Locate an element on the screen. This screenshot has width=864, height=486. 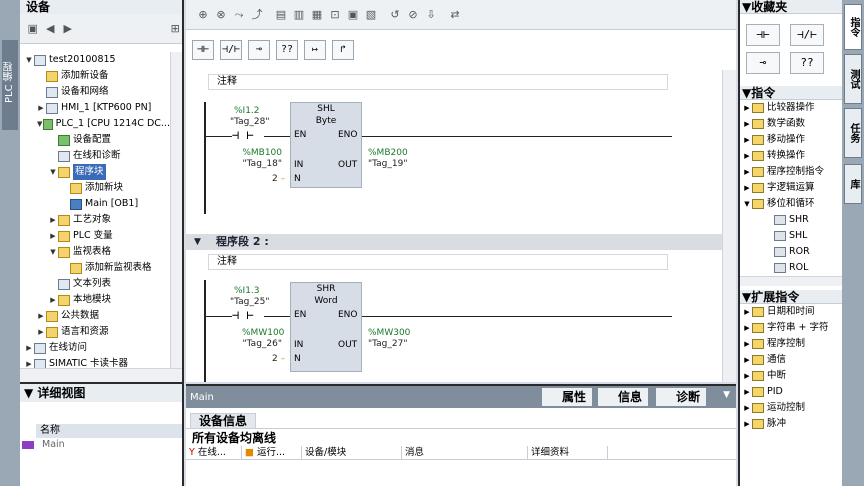
network-2-contact-operand: %I1.3 "Tag_25" is located at coordinates (249, 297).